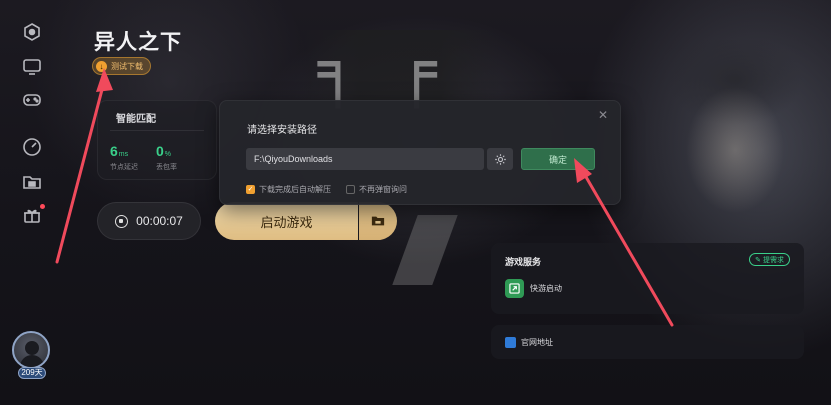 The height and width of the screenshot is (405, 831). Describe the element at coordinates (32, 32) in the screenshot. I see `home-icon` at that location.